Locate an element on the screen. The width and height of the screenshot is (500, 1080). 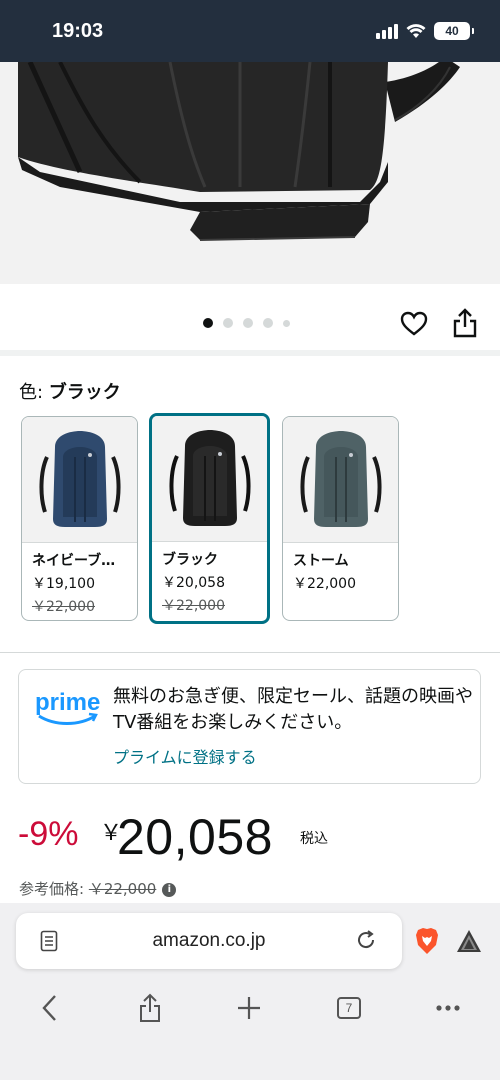
status-bar: 19:03 40 is located at coordinates (250, 31).